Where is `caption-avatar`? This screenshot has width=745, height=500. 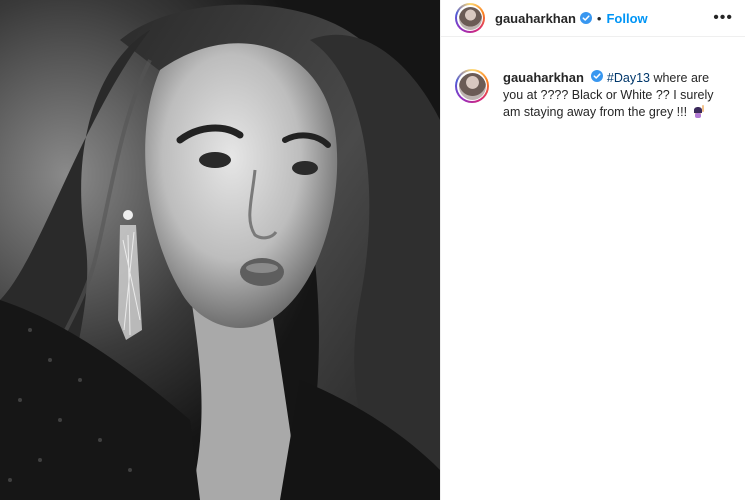 caption-avatar is located at coordinates (472, 86).